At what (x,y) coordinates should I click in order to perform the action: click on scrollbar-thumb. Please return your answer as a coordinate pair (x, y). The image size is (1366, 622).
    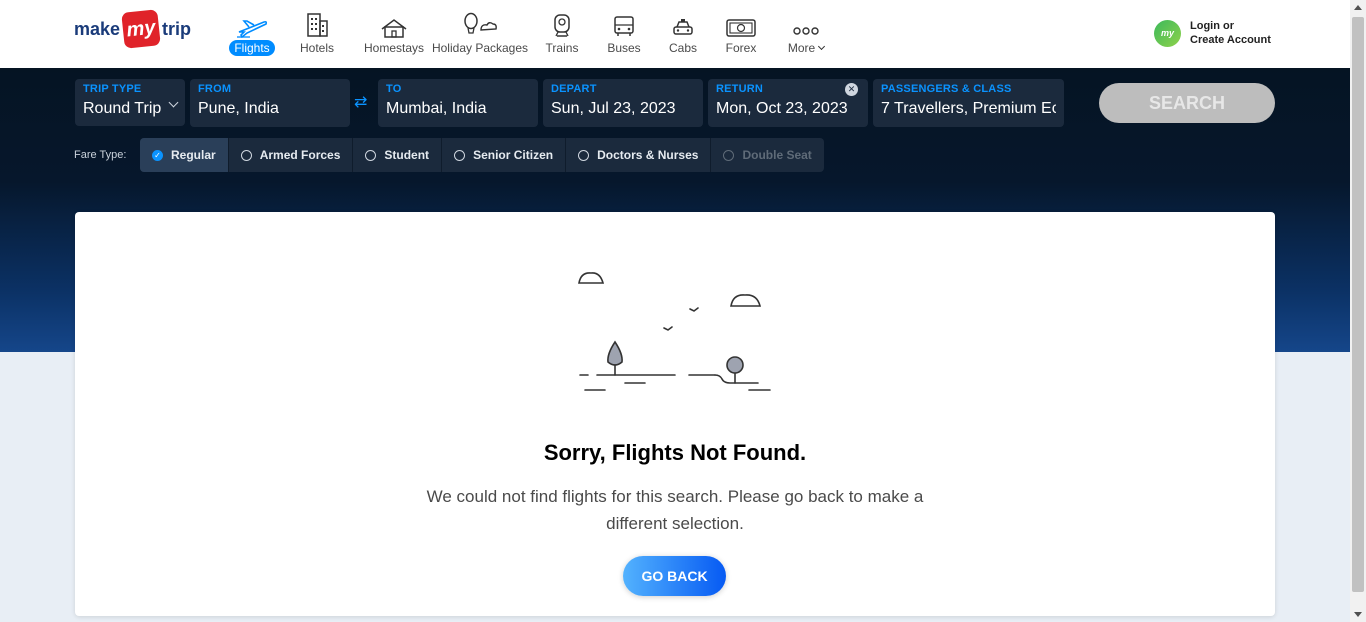
    Looking at the image, I should click on (1358, 304).